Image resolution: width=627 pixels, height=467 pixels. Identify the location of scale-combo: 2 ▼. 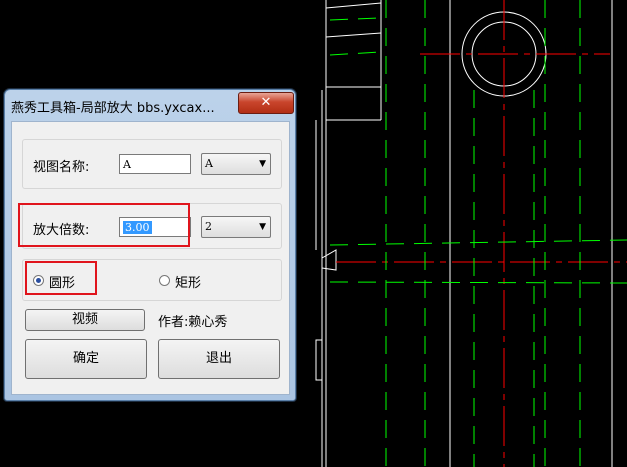
(236, 227).